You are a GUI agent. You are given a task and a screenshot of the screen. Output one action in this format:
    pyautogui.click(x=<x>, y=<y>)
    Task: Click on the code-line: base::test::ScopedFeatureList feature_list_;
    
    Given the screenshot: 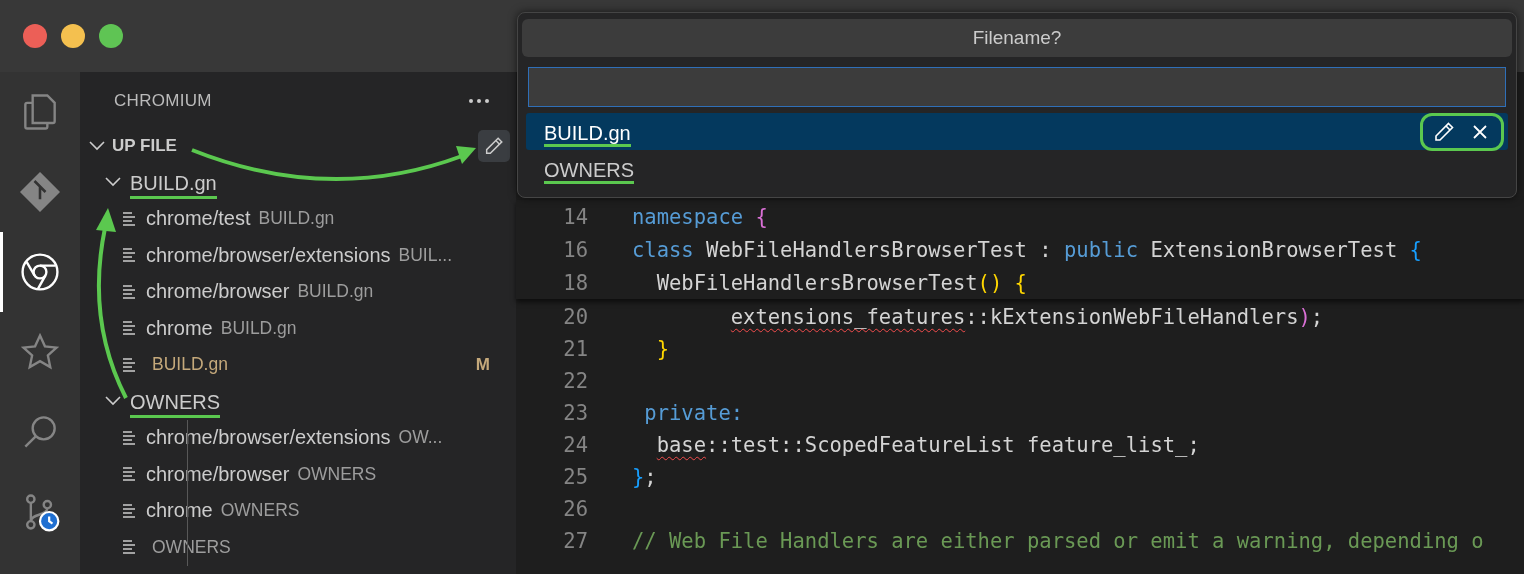 What is the action you would take?
    pyautogui.click(x=927, y=445)
    